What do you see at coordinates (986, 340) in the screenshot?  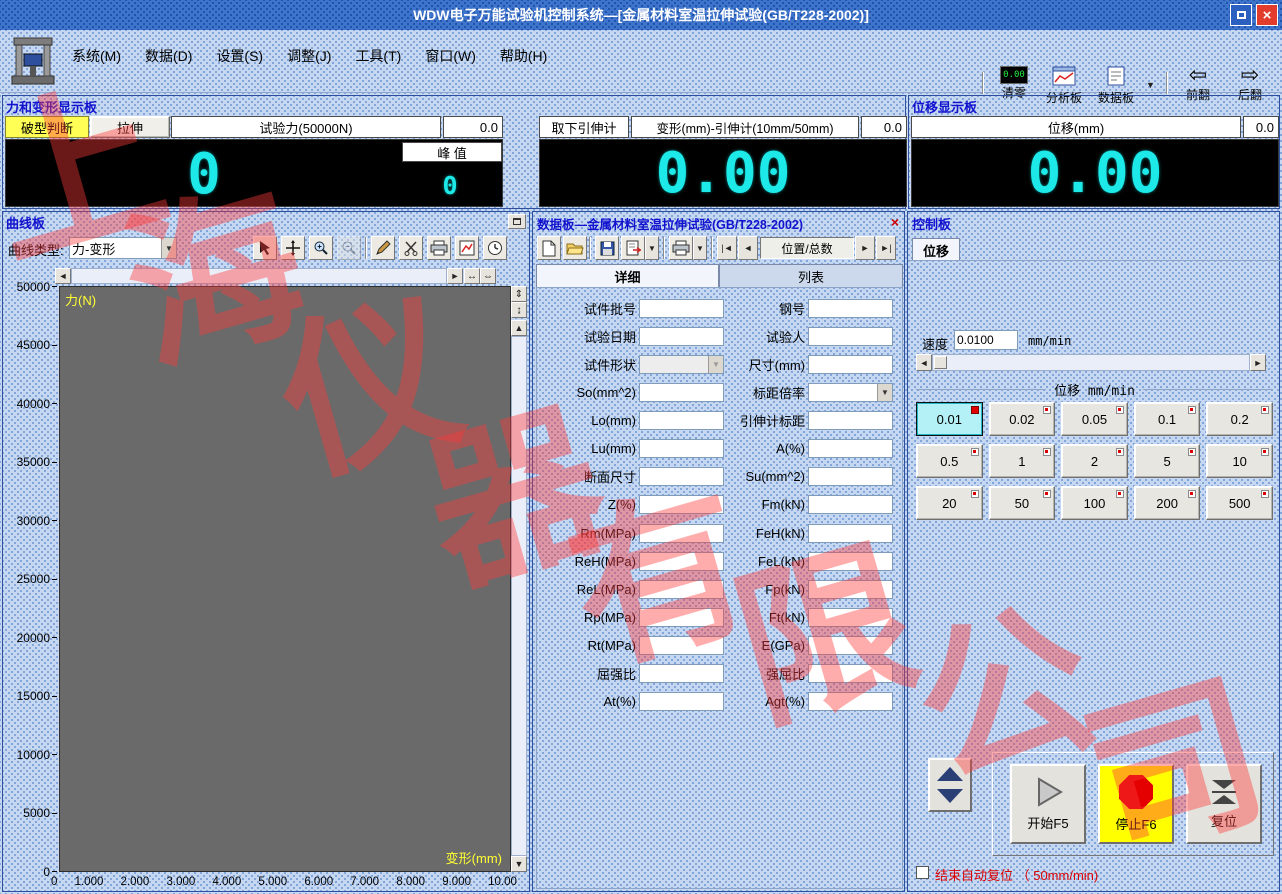 I see `speed-input` at bounding box center [986, 340].